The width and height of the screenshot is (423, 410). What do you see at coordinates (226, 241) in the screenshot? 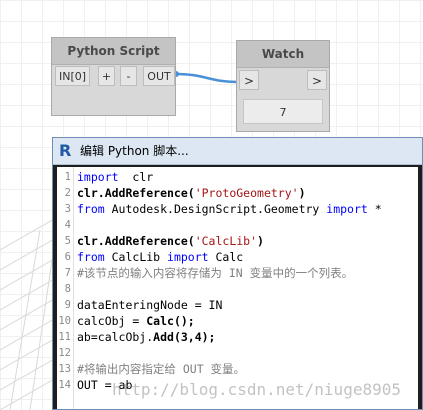
I see `code-token: 'CalcLib'` at bounding box center [226, 241].